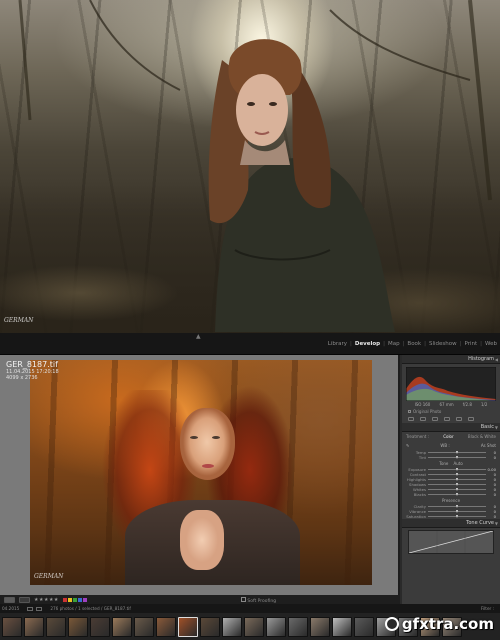 This screenshot has height=640, width=500. Describe the element at coordinates (39, 608) in the screenshot. I see `back-arrow-icon` at that location.